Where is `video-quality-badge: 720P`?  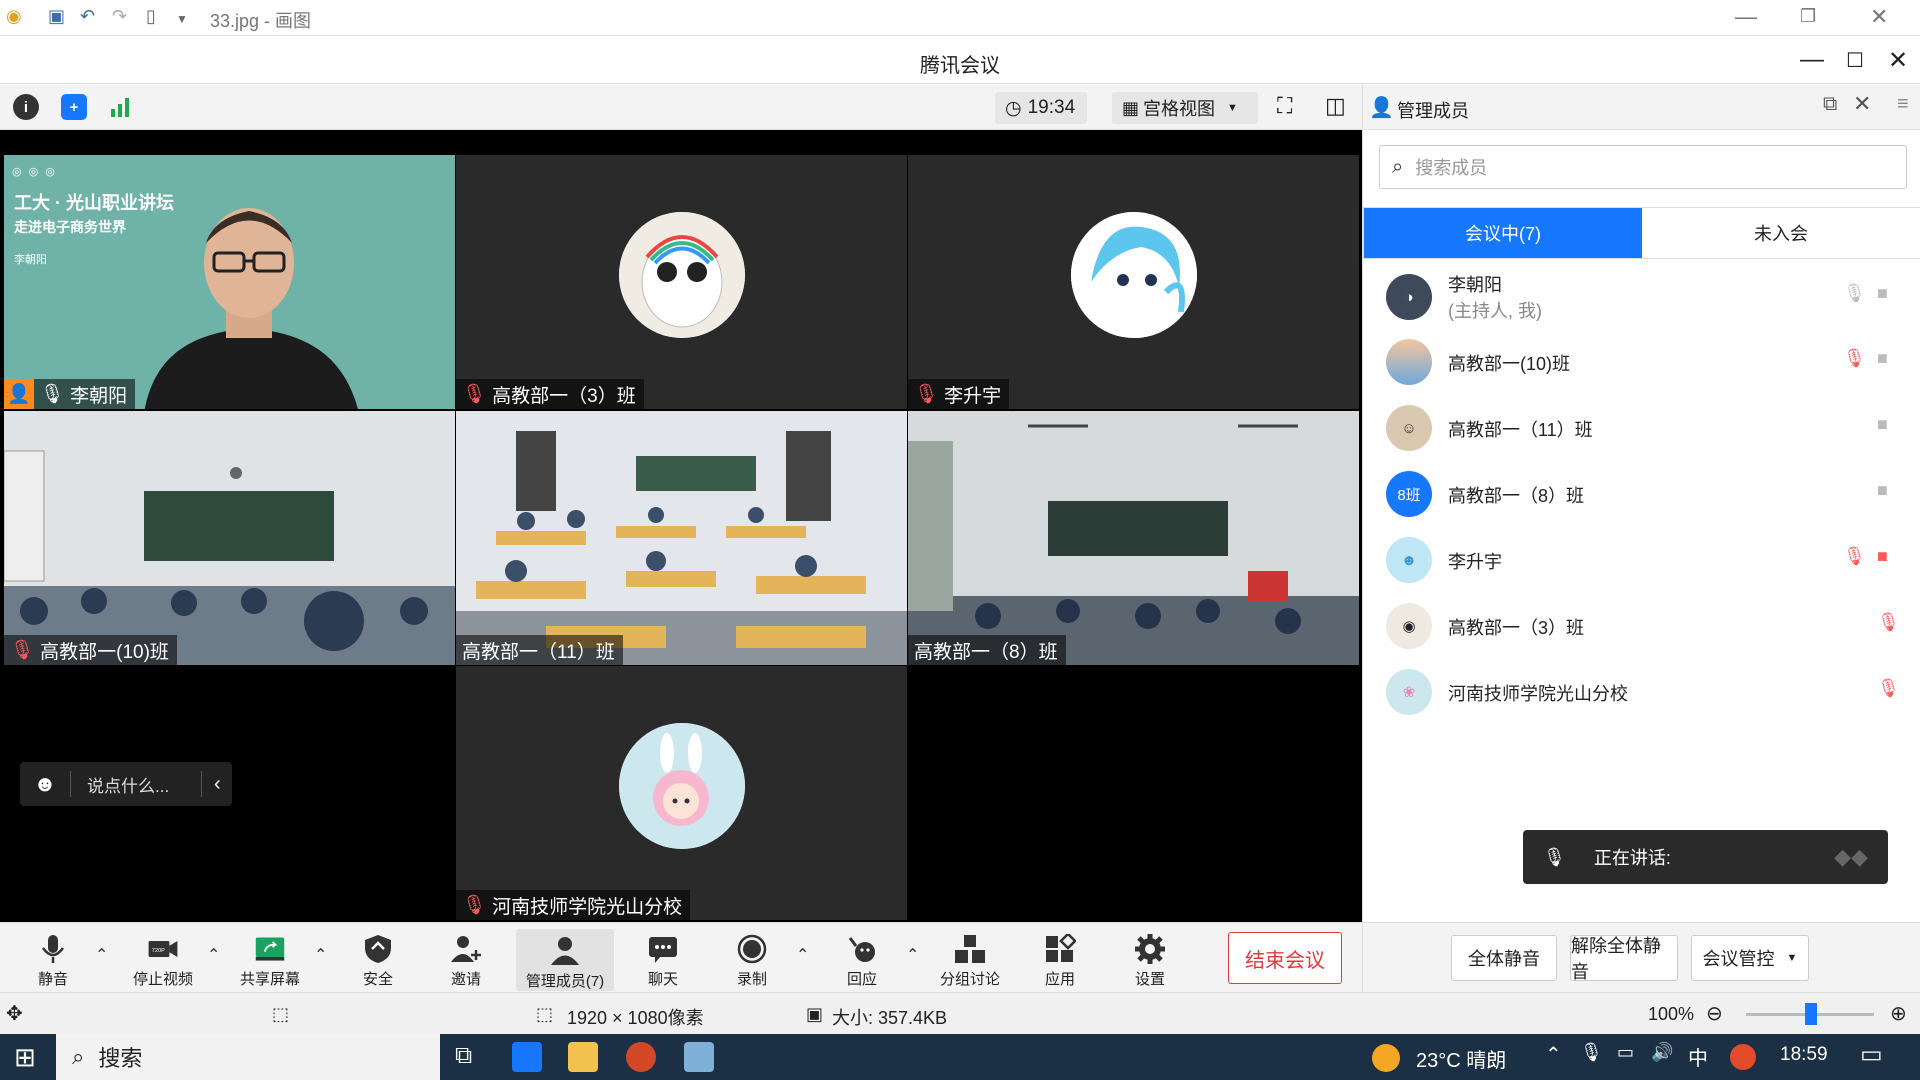 video-quality-badge: 720P is located at coordinates (158, 951).